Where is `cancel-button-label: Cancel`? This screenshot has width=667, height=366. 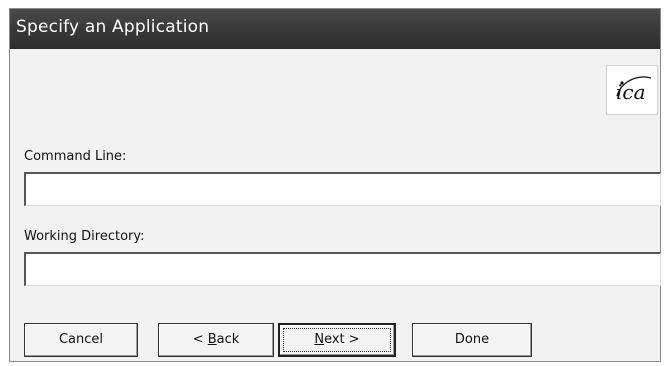
cancel-button-label: Cancel is located at coordinates (81, 339).